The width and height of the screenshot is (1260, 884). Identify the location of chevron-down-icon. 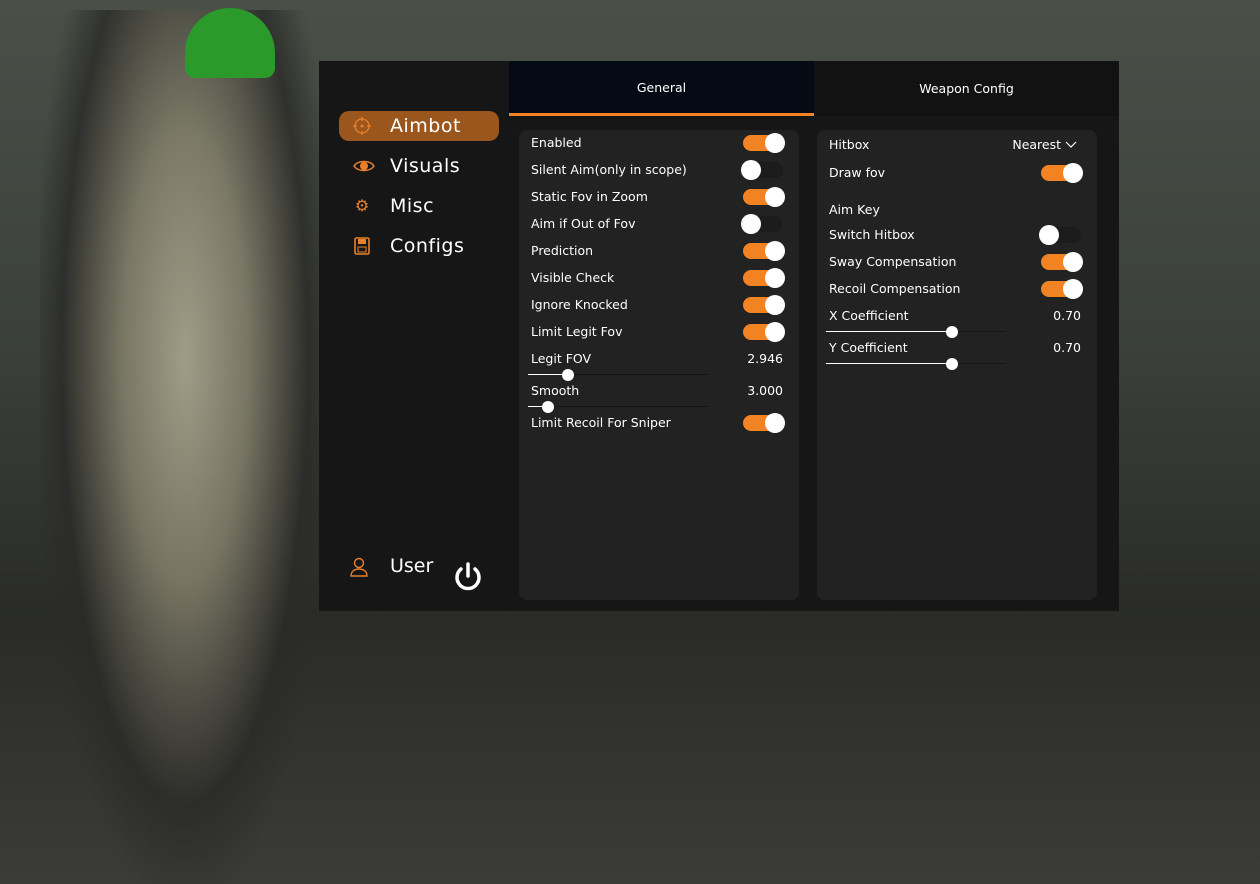
(1071, 144).